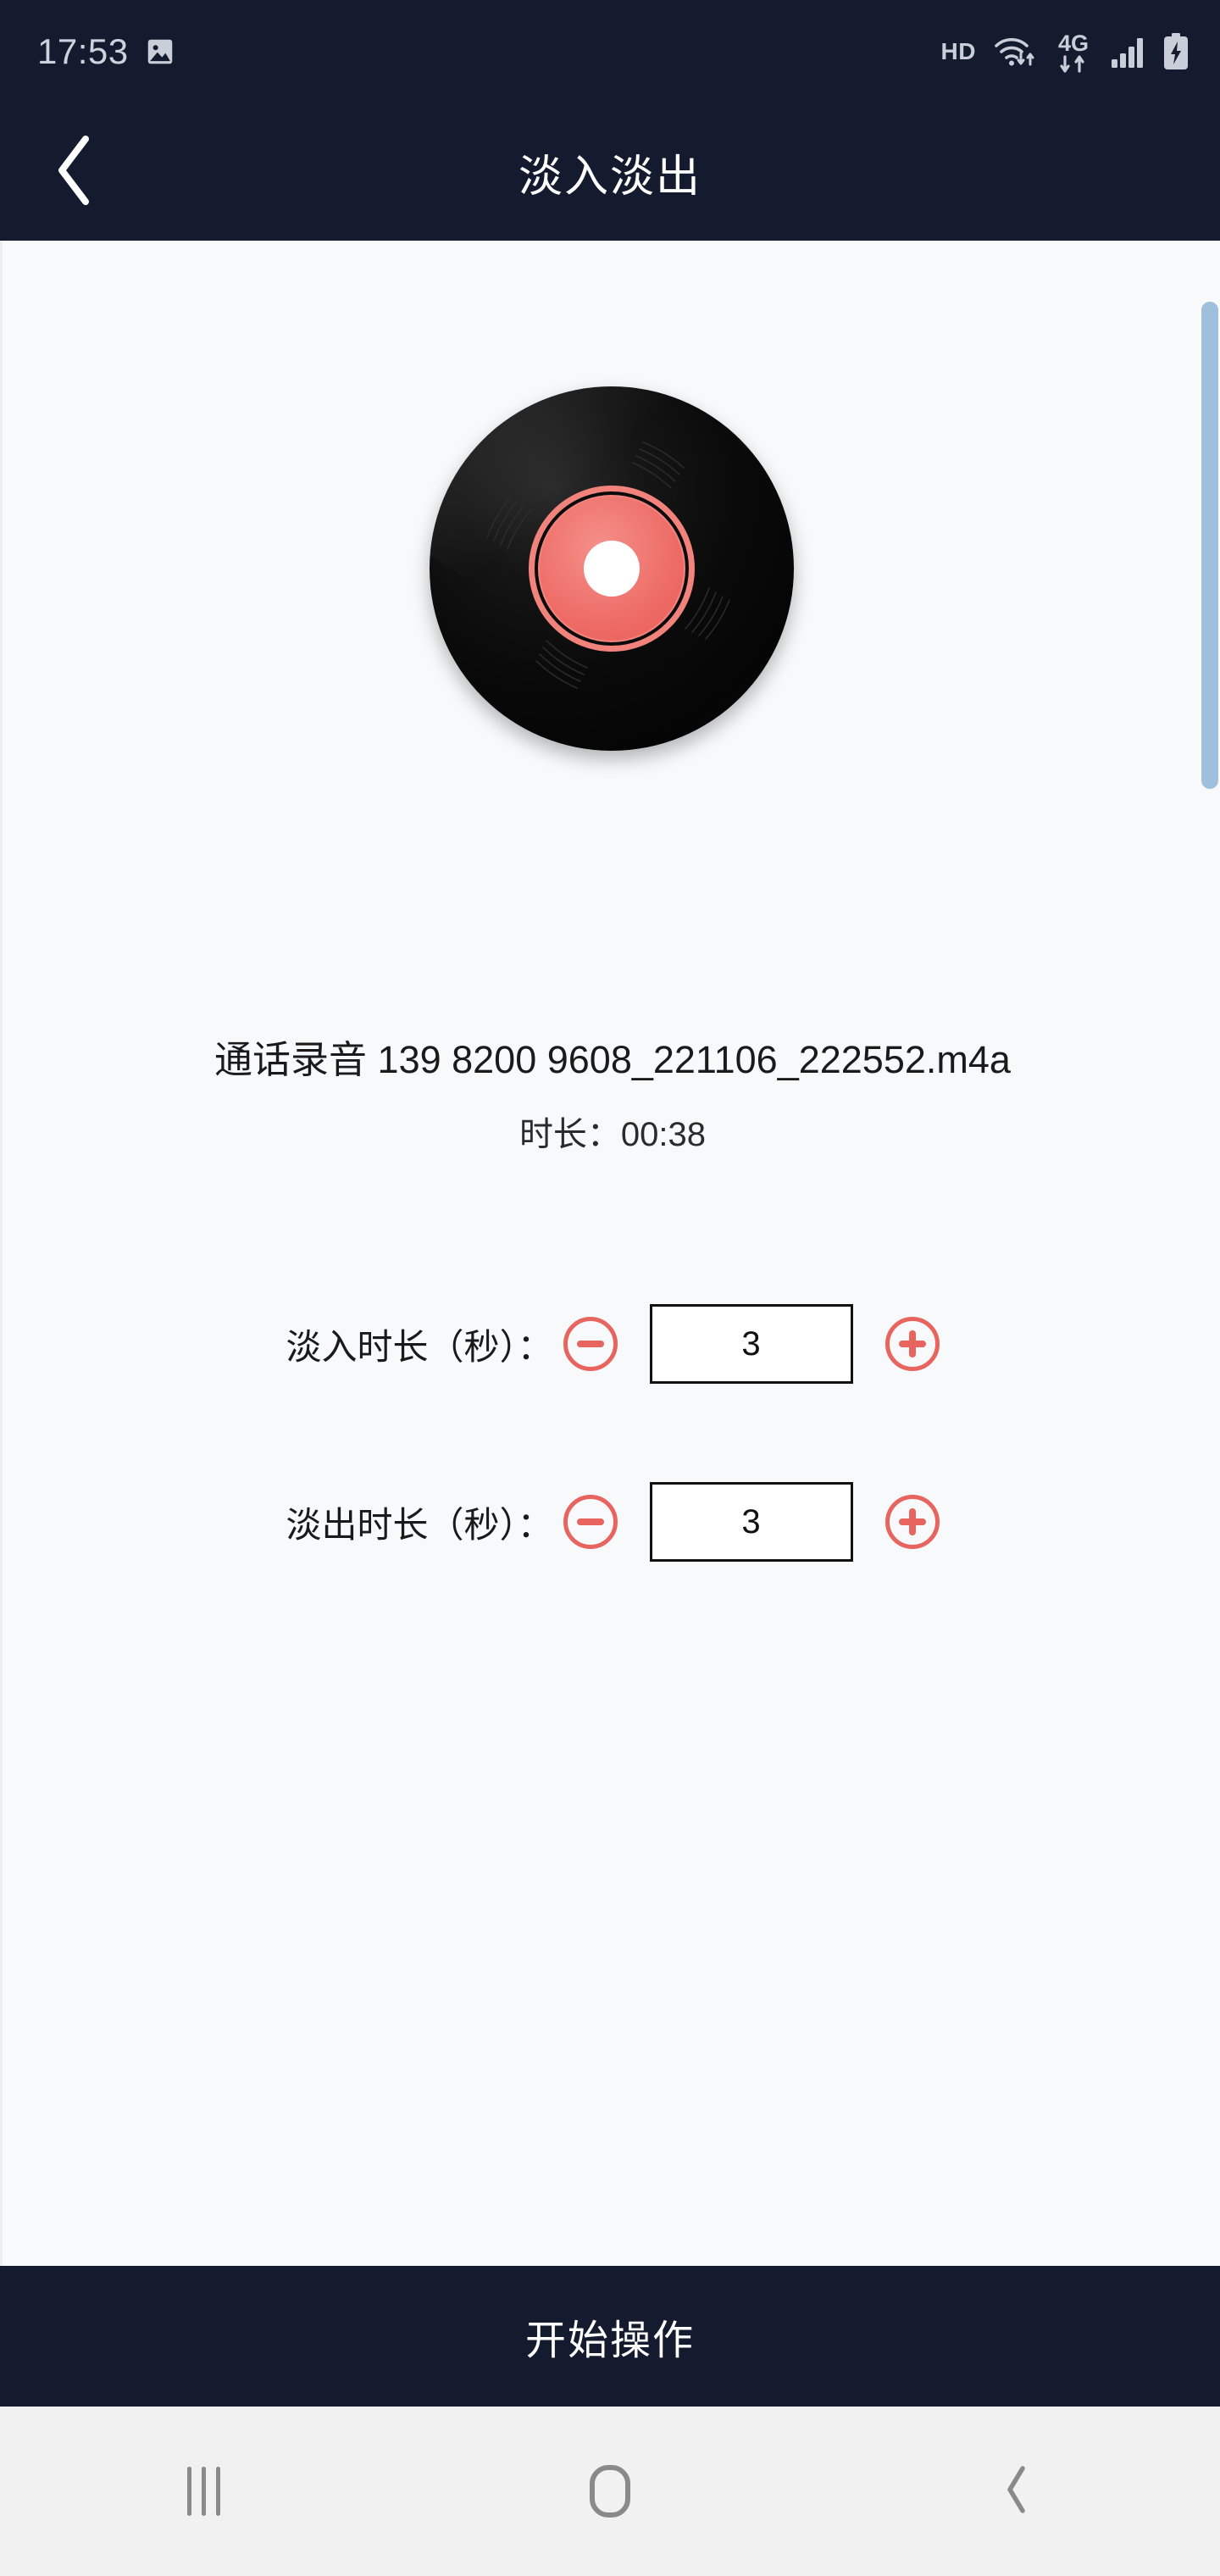 Image resolution: width=1220 pixels, height=2576 pixels. I want to click on scrollbar, so click(1210, 1253).